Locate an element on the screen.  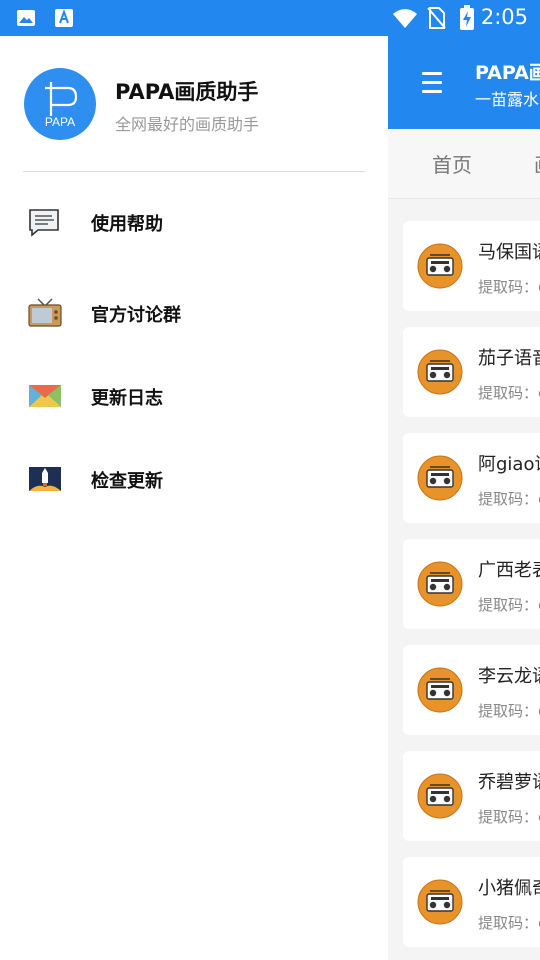
menu-item-label: 官方讨论群 is located at coordinates (136, 315).